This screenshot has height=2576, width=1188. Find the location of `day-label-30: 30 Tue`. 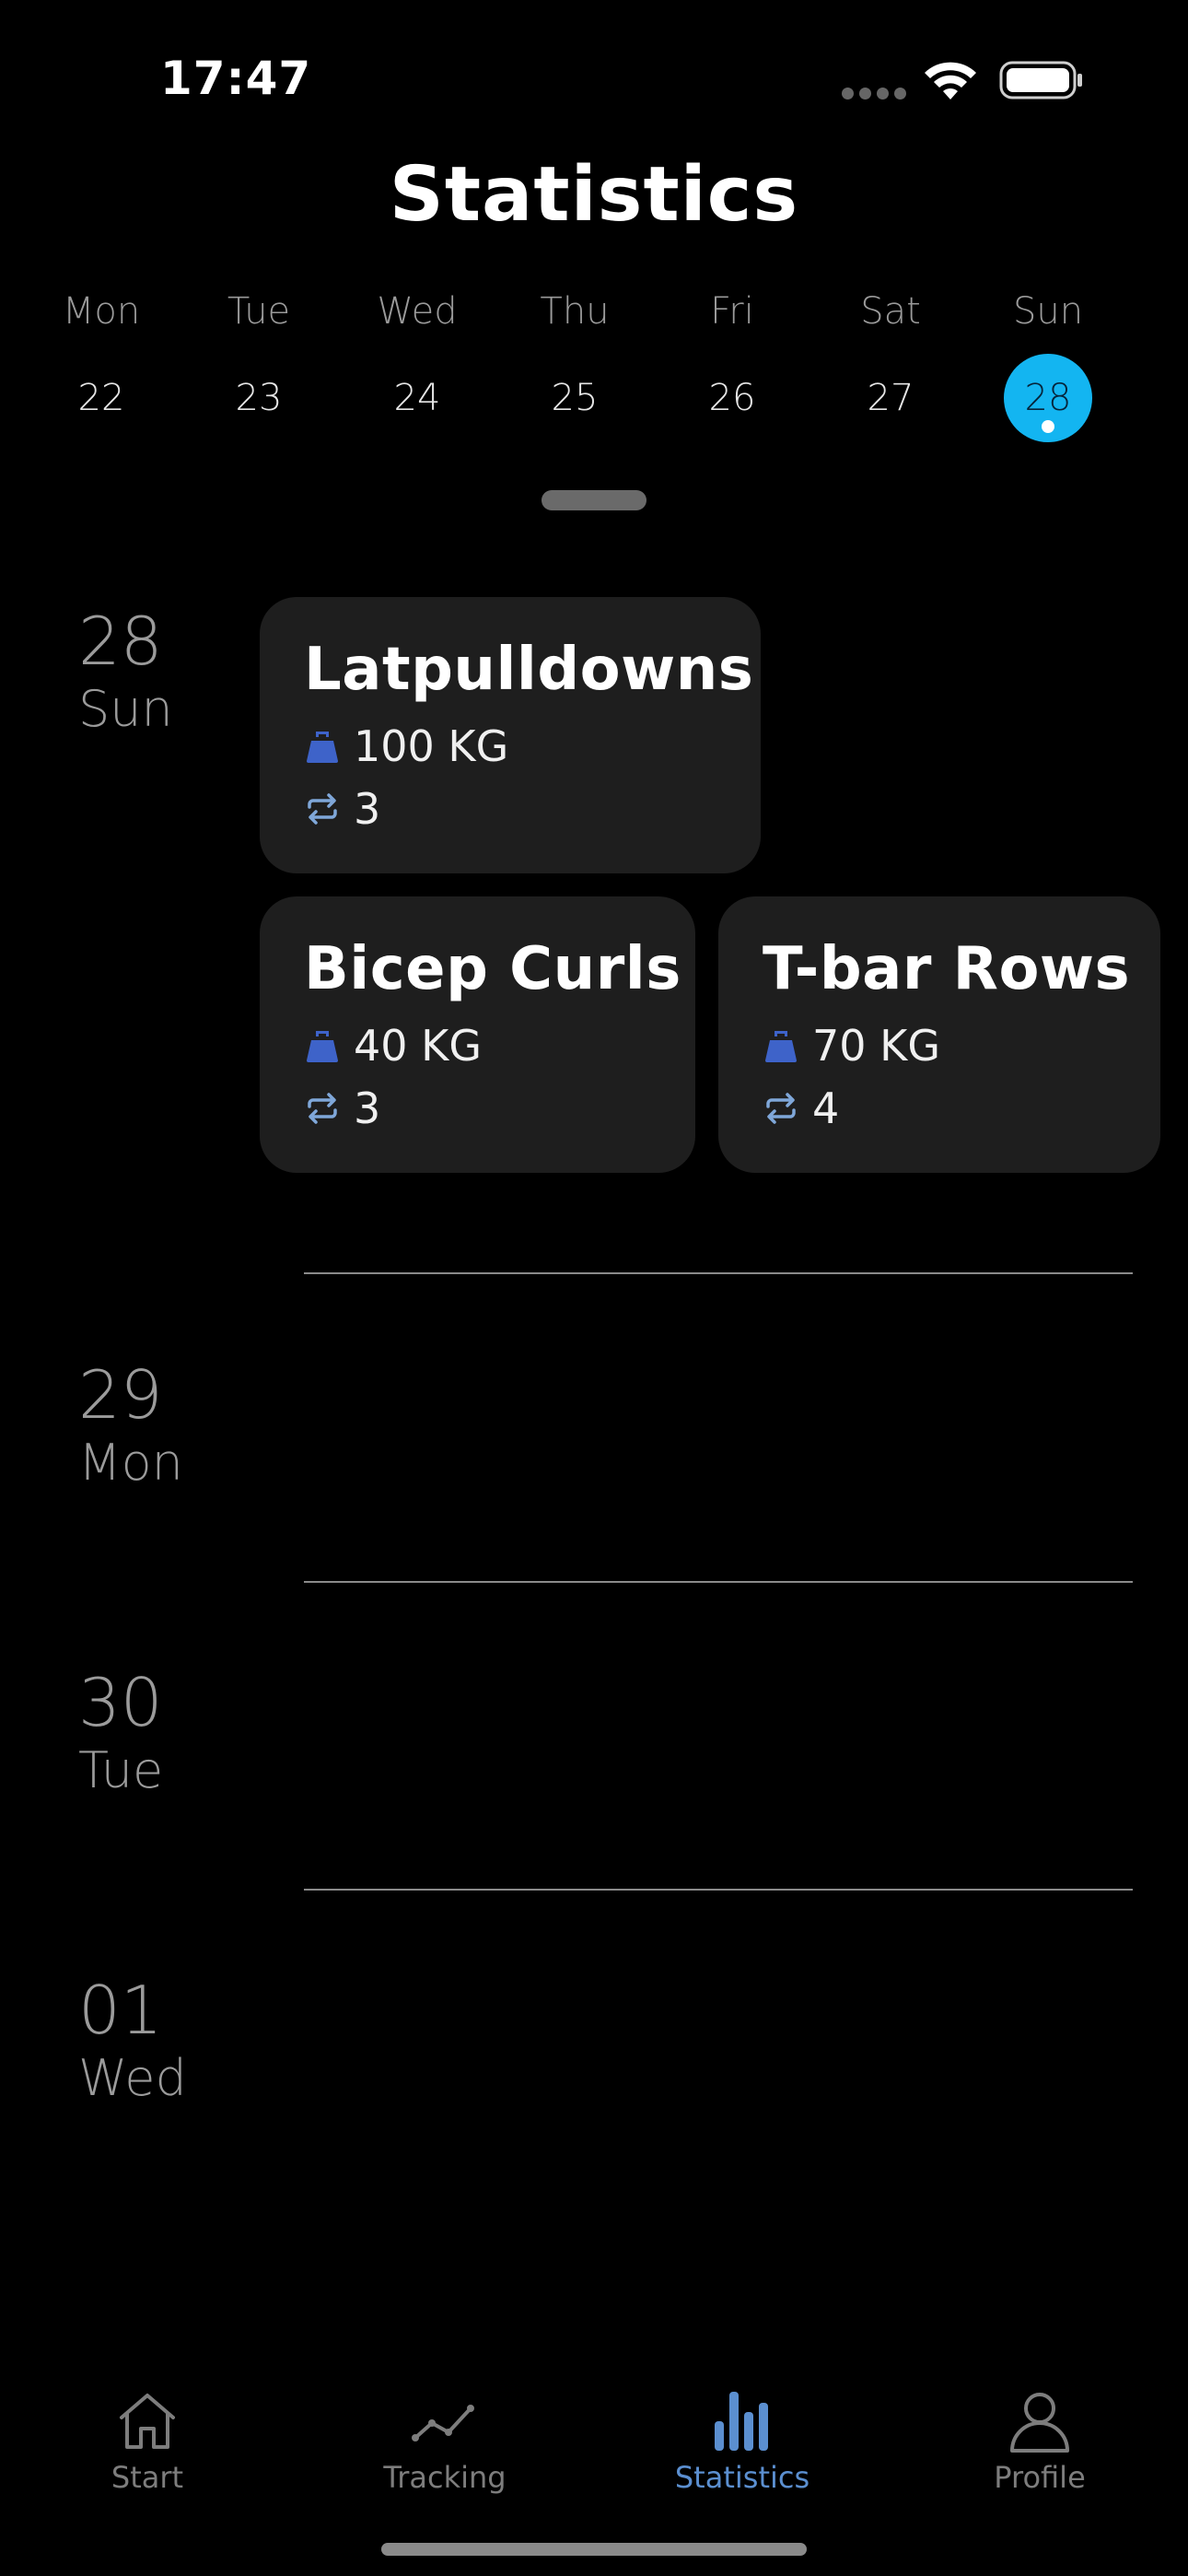

day-label-30: 30 Tue is located at coordinates (120, 1732).